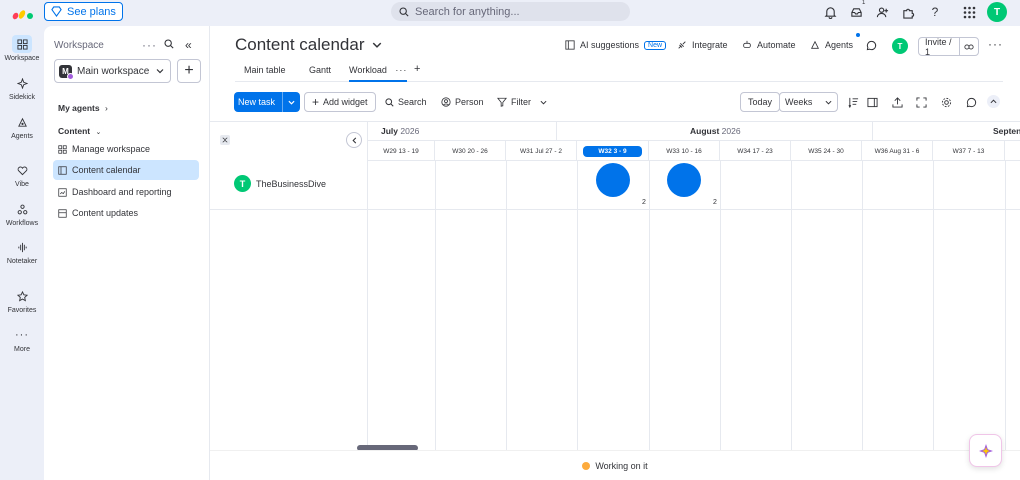 The height and width of the screenshot is (480, 1020). What do you see at coordinates (971, 102) in the screenshot?
I see `comments-icon` at bounding box center [971, 102].